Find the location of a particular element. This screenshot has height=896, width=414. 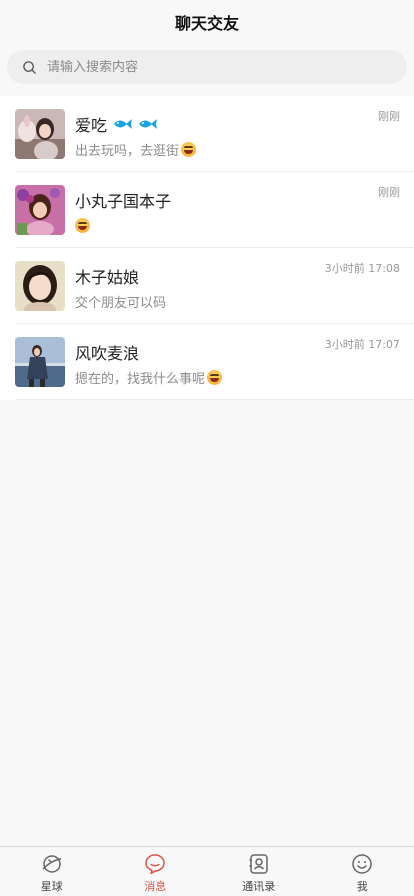

message-icon is located at coordinates (155, 863).